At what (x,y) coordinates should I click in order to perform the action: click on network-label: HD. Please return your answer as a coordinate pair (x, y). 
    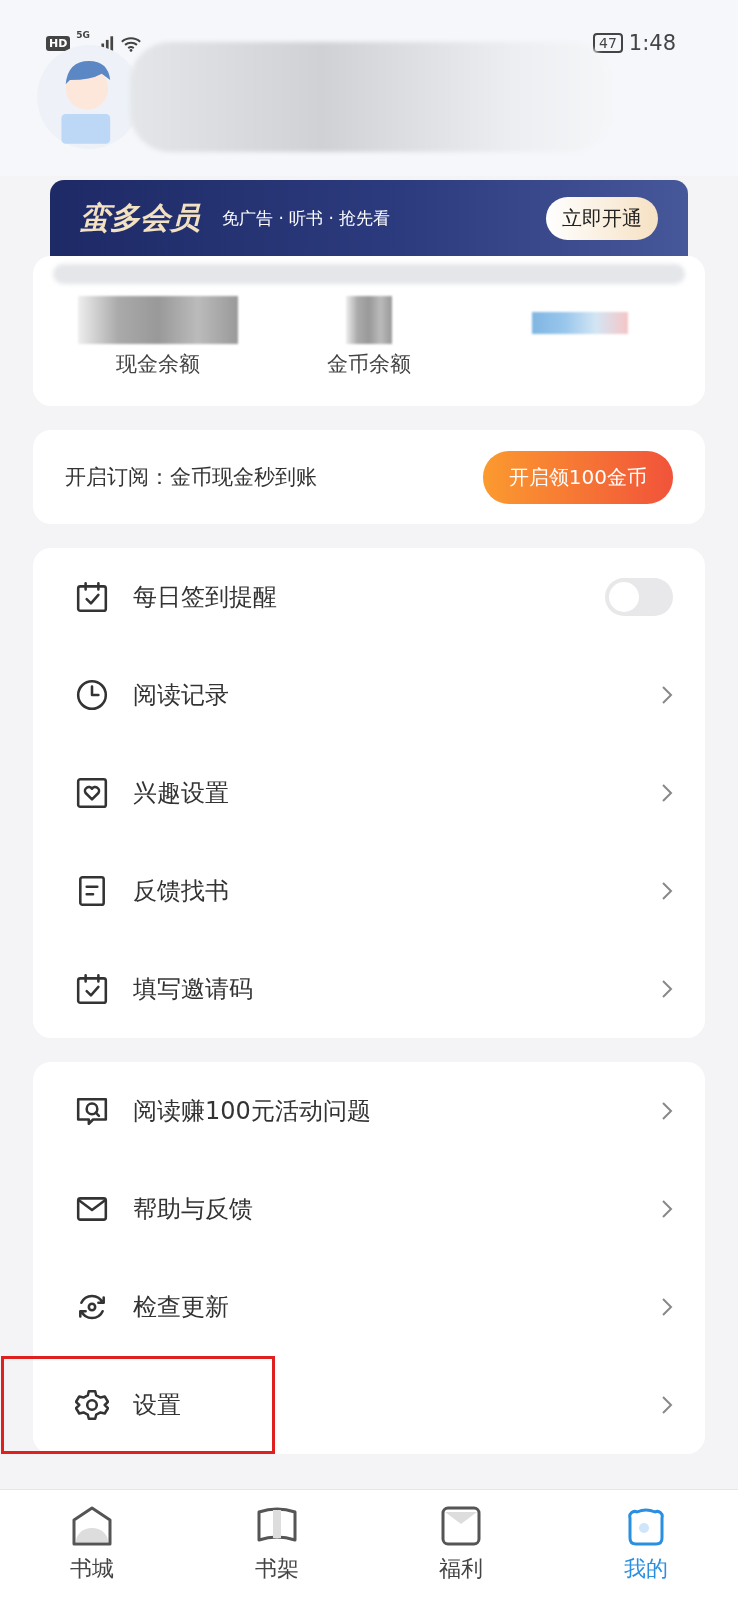
    Looking at the image, I should click on (58, 43).